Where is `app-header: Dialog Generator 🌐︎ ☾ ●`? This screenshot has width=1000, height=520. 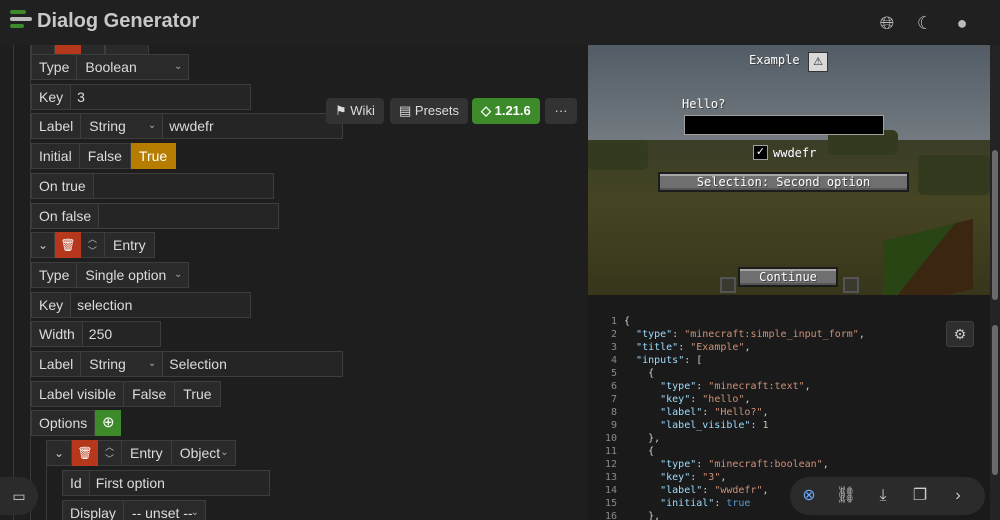
app-header: Dialog Generator 🌐︎ ☾ ● is located at coordinates (500, 22).